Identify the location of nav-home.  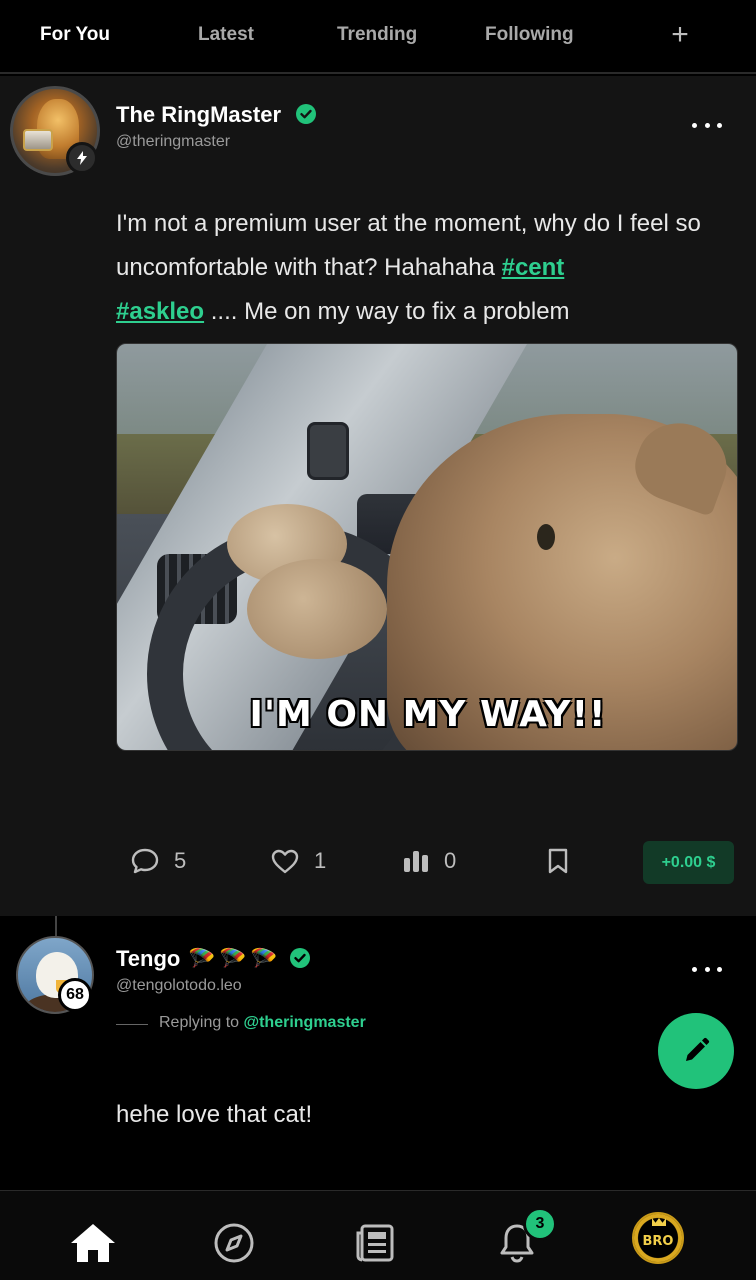
(93, 1243).